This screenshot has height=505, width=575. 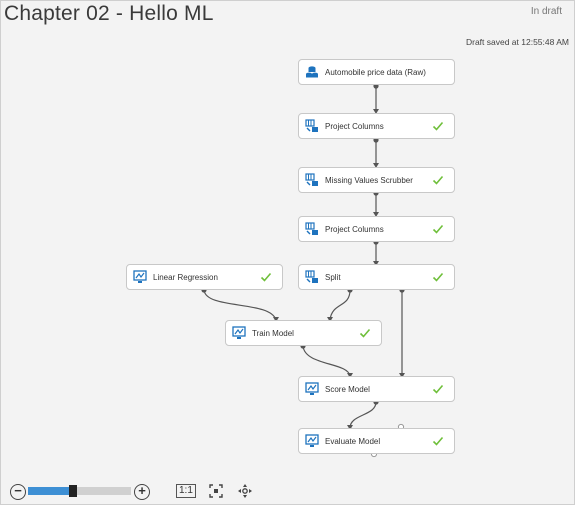 What do you see at coordinates (273, 333) in the screenshot?
I see `module-label: Train Model` at bounding box center [273, 333].